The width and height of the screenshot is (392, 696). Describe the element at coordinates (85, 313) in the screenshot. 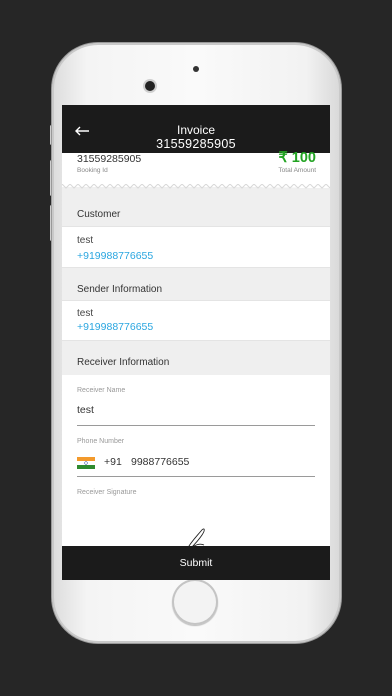

I see `sender-name: test` at that location.